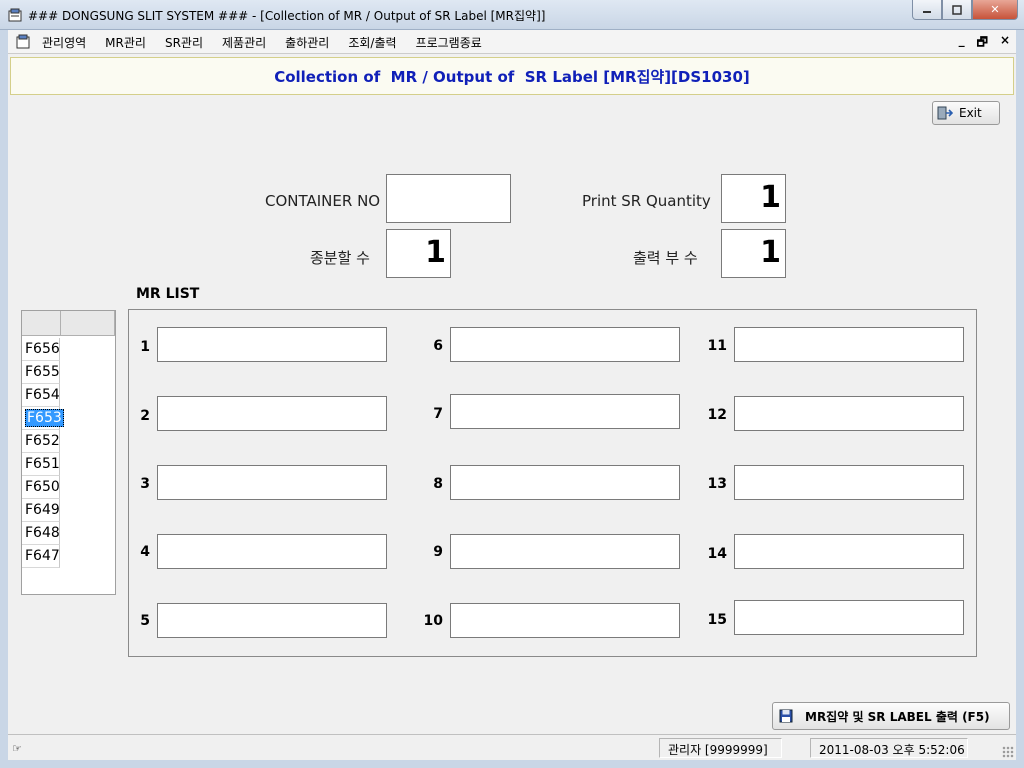 Image resolution: width=1024 pixels, height=768 pixels. I want to click on grid-cell: F649, so click(42, 510).